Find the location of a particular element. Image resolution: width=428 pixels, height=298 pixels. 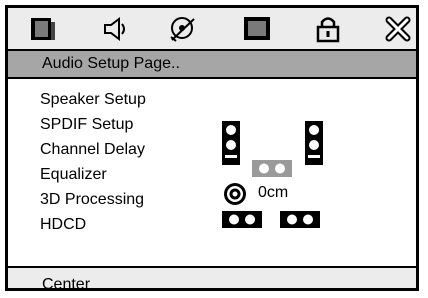

delay-value: 0cm is located at coordinates (273, 192).